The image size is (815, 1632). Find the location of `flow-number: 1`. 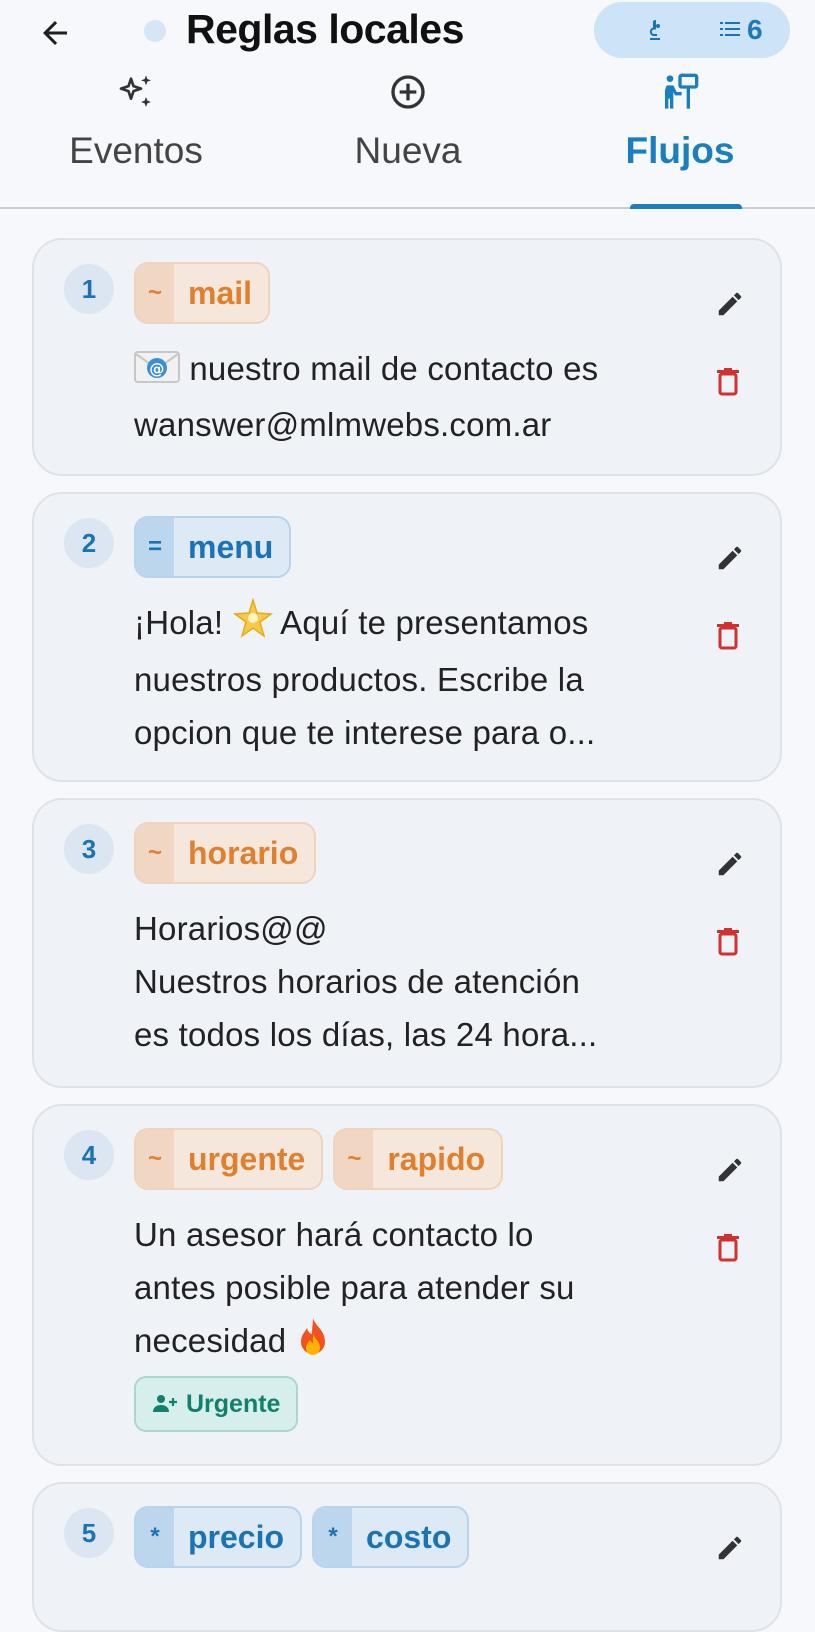

flow-number: 1 is located at coordinates (89, 289).